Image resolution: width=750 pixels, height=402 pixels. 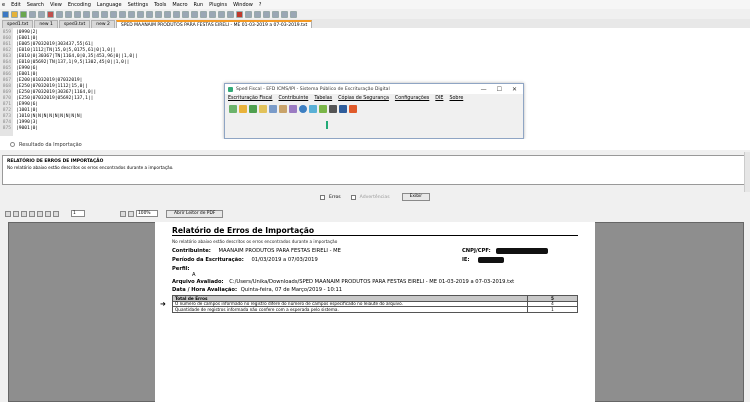 What do you see at coordinates (375, 14) in the screenshot?
I see `npp-toolbar` at bounding box center [375, 14].